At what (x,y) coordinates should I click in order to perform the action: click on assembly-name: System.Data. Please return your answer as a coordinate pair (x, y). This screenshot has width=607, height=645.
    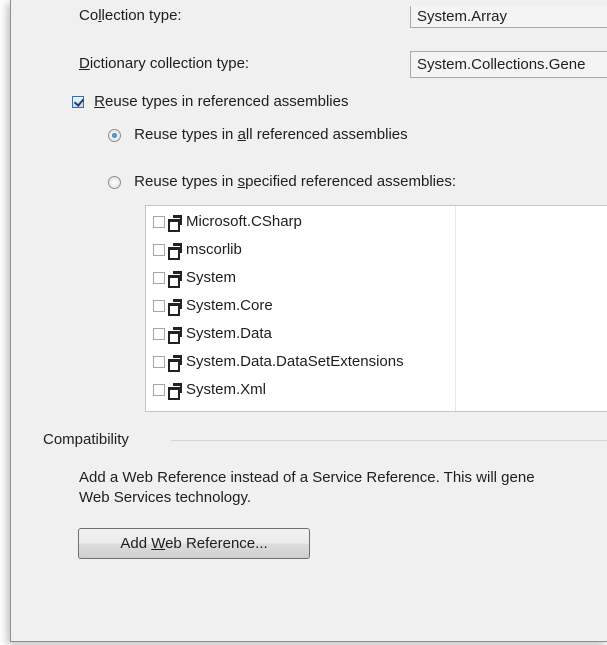
    Looking at the image, I should click on (229, 333).